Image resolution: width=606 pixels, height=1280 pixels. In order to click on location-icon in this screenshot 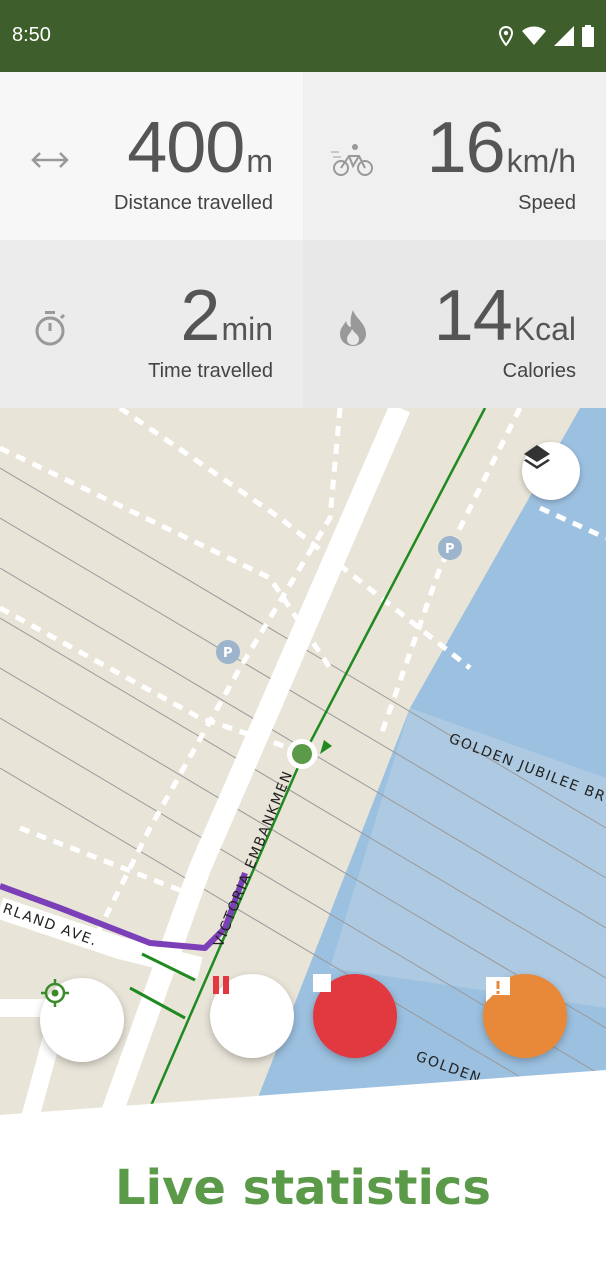, I will do `click(506, 36)`.